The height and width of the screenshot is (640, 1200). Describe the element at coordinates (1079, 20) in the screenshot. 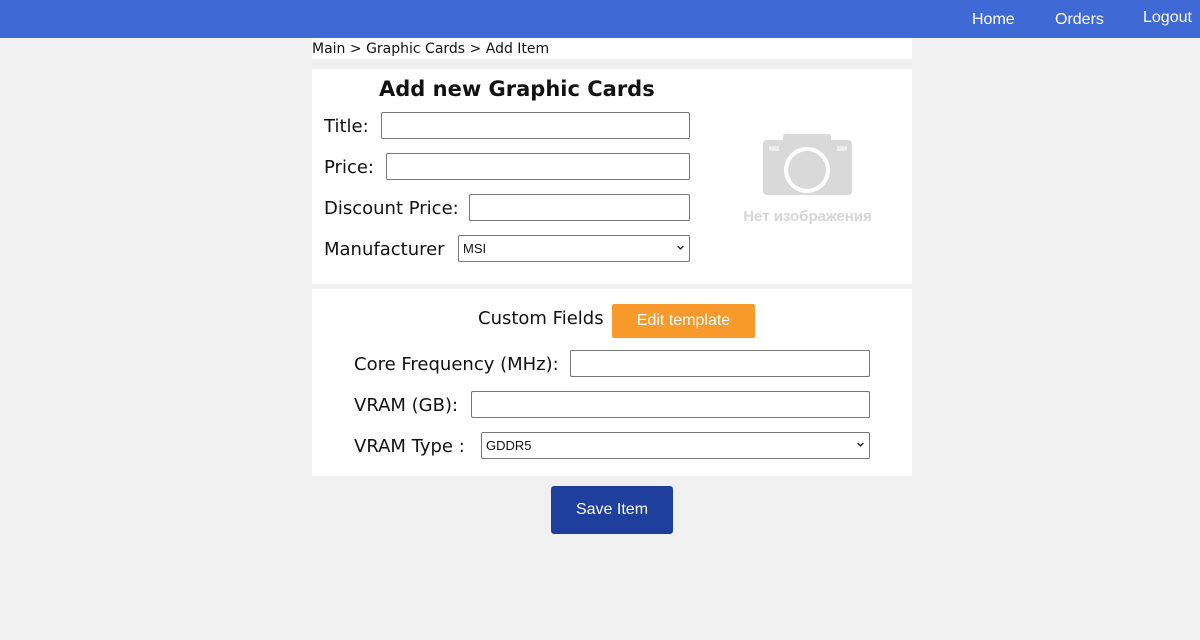

I see `nav-orders-link: Orders` at that location.